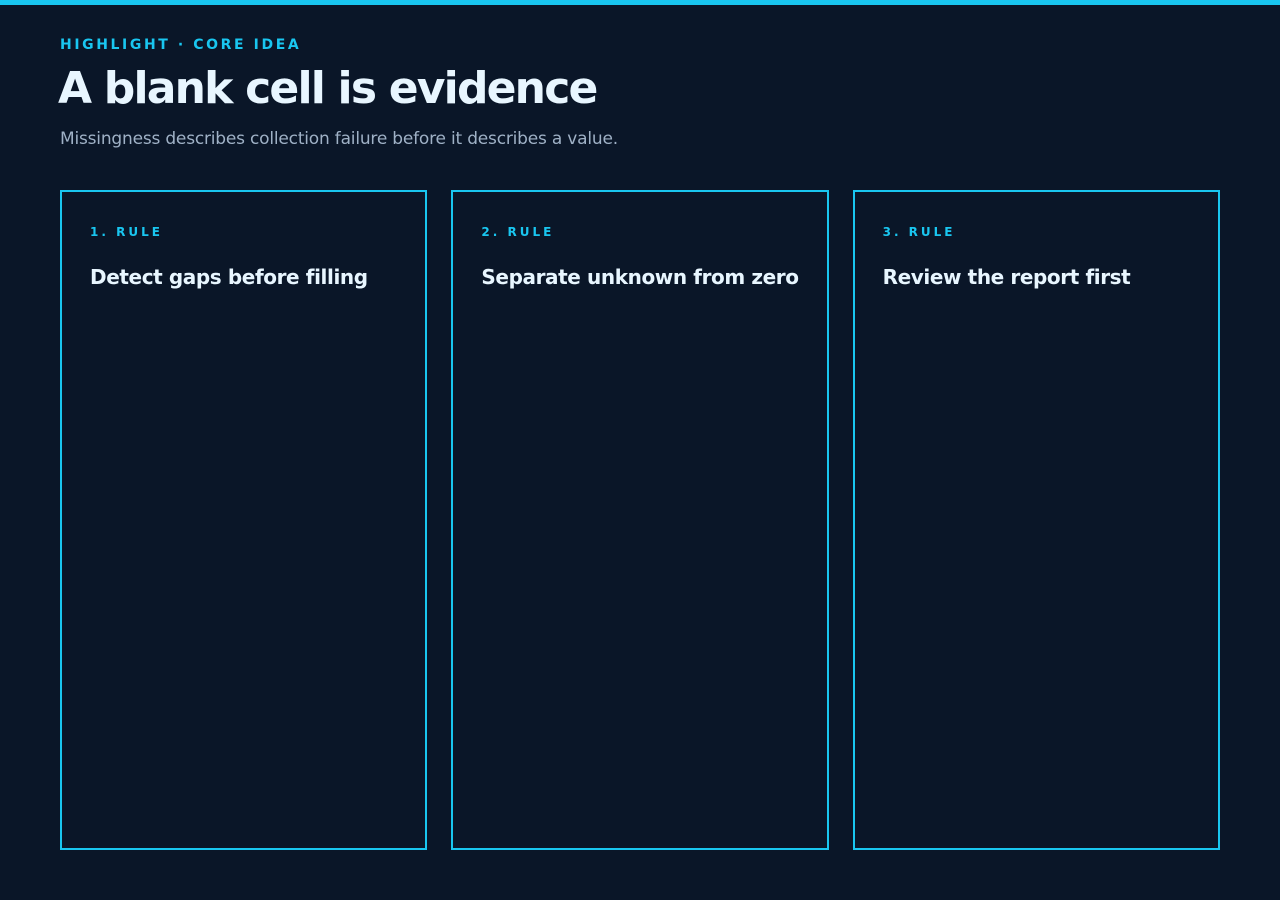 The width and height of the screenshot is (1280, 900). Describe the element at coordinates (640, 2) in the screenshot. I see `top-accent-bar` at that location.